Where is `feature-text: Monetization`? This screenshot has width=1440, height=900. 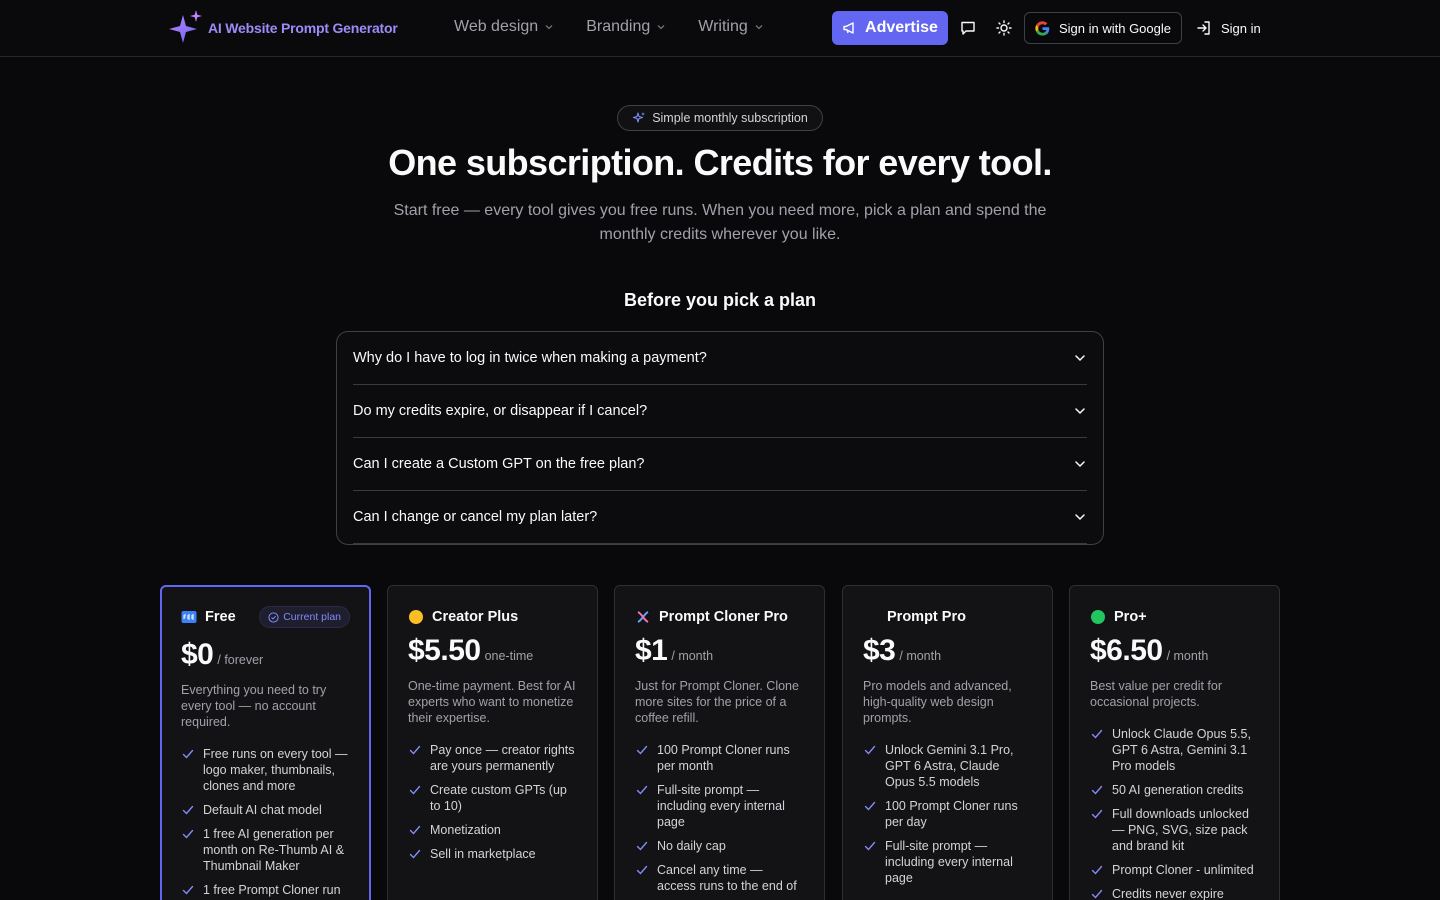 feature-text: Monetization is located at coordinates (465, 830).